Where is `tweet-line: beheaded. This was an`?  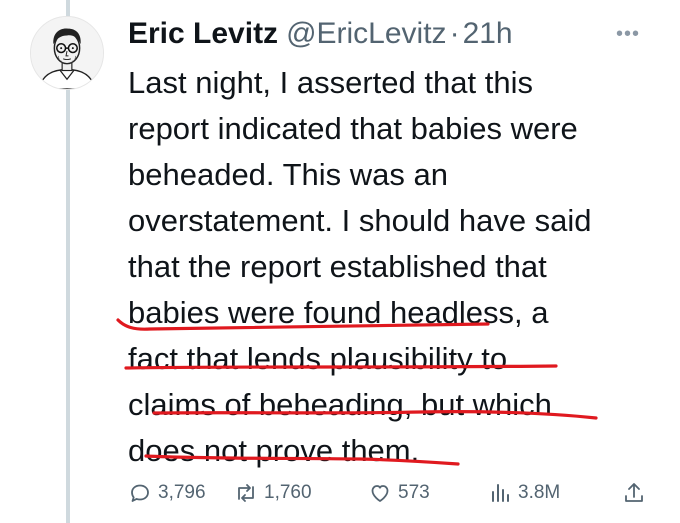
tweet-line: beheaded. This was an is located at coordinates (288, 174).